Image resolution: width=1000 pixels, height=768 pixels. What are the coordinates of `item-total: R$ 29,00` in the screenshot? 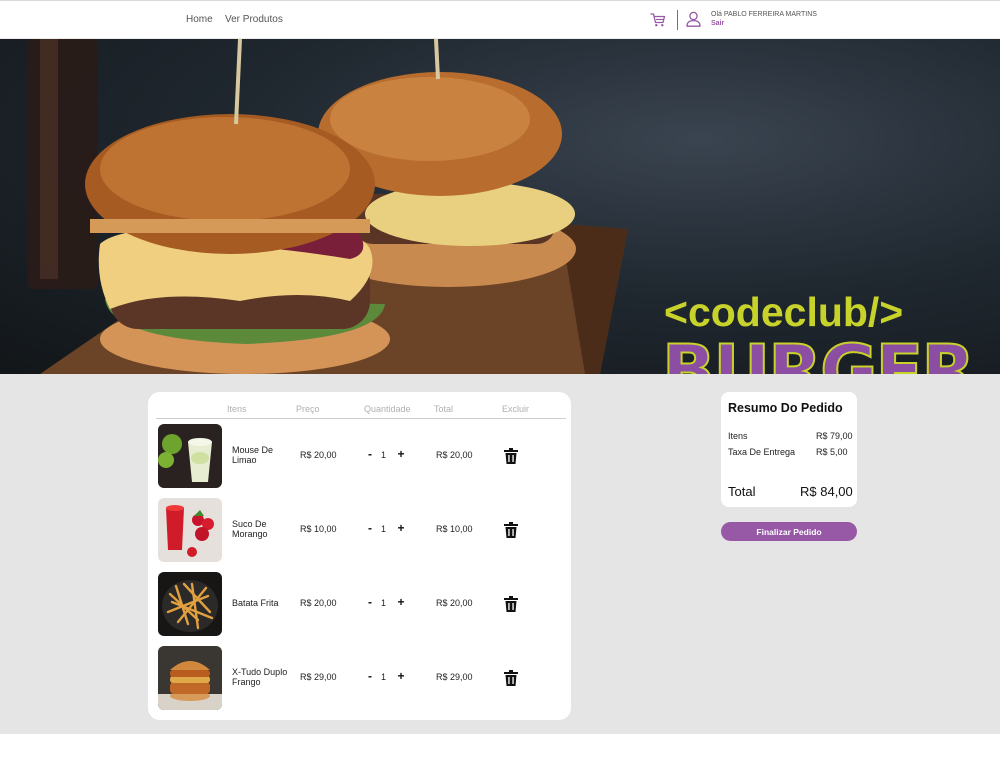 It's located at (454, 677).